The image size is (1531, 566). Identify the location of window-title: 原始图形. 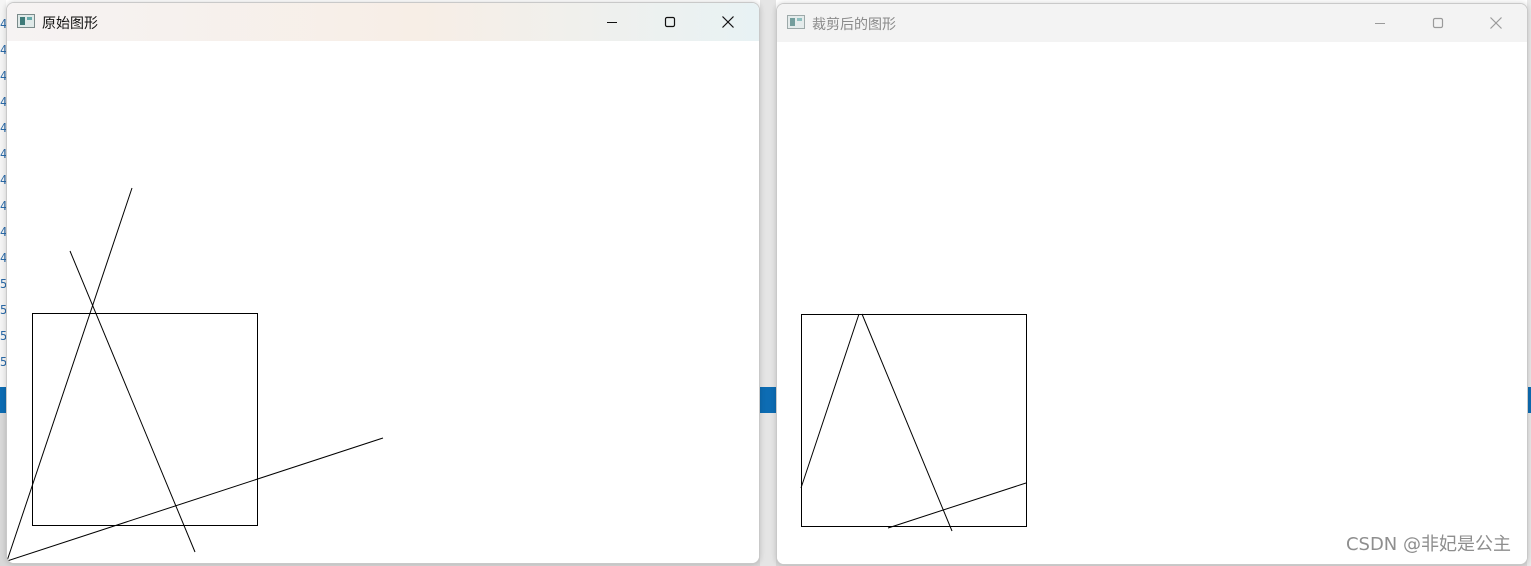
(70, 24).